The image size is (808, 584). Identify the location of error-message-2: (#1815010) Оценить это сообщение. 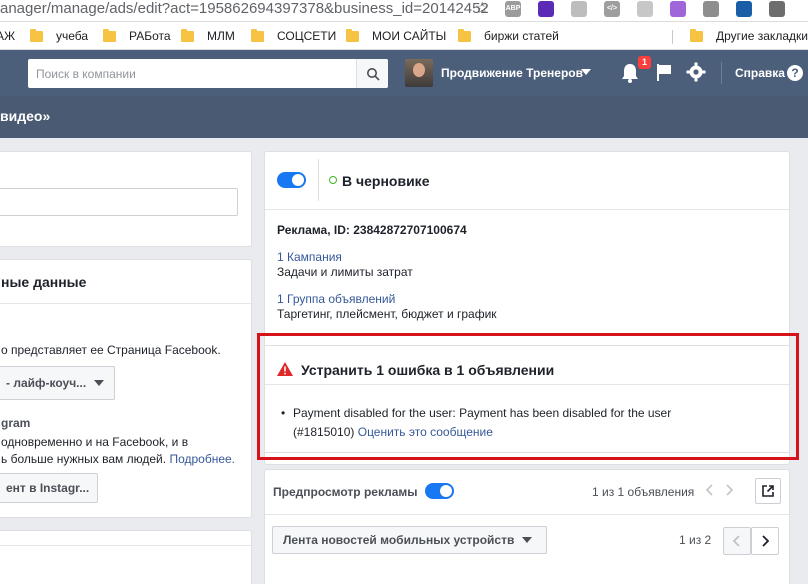
(393, 432).